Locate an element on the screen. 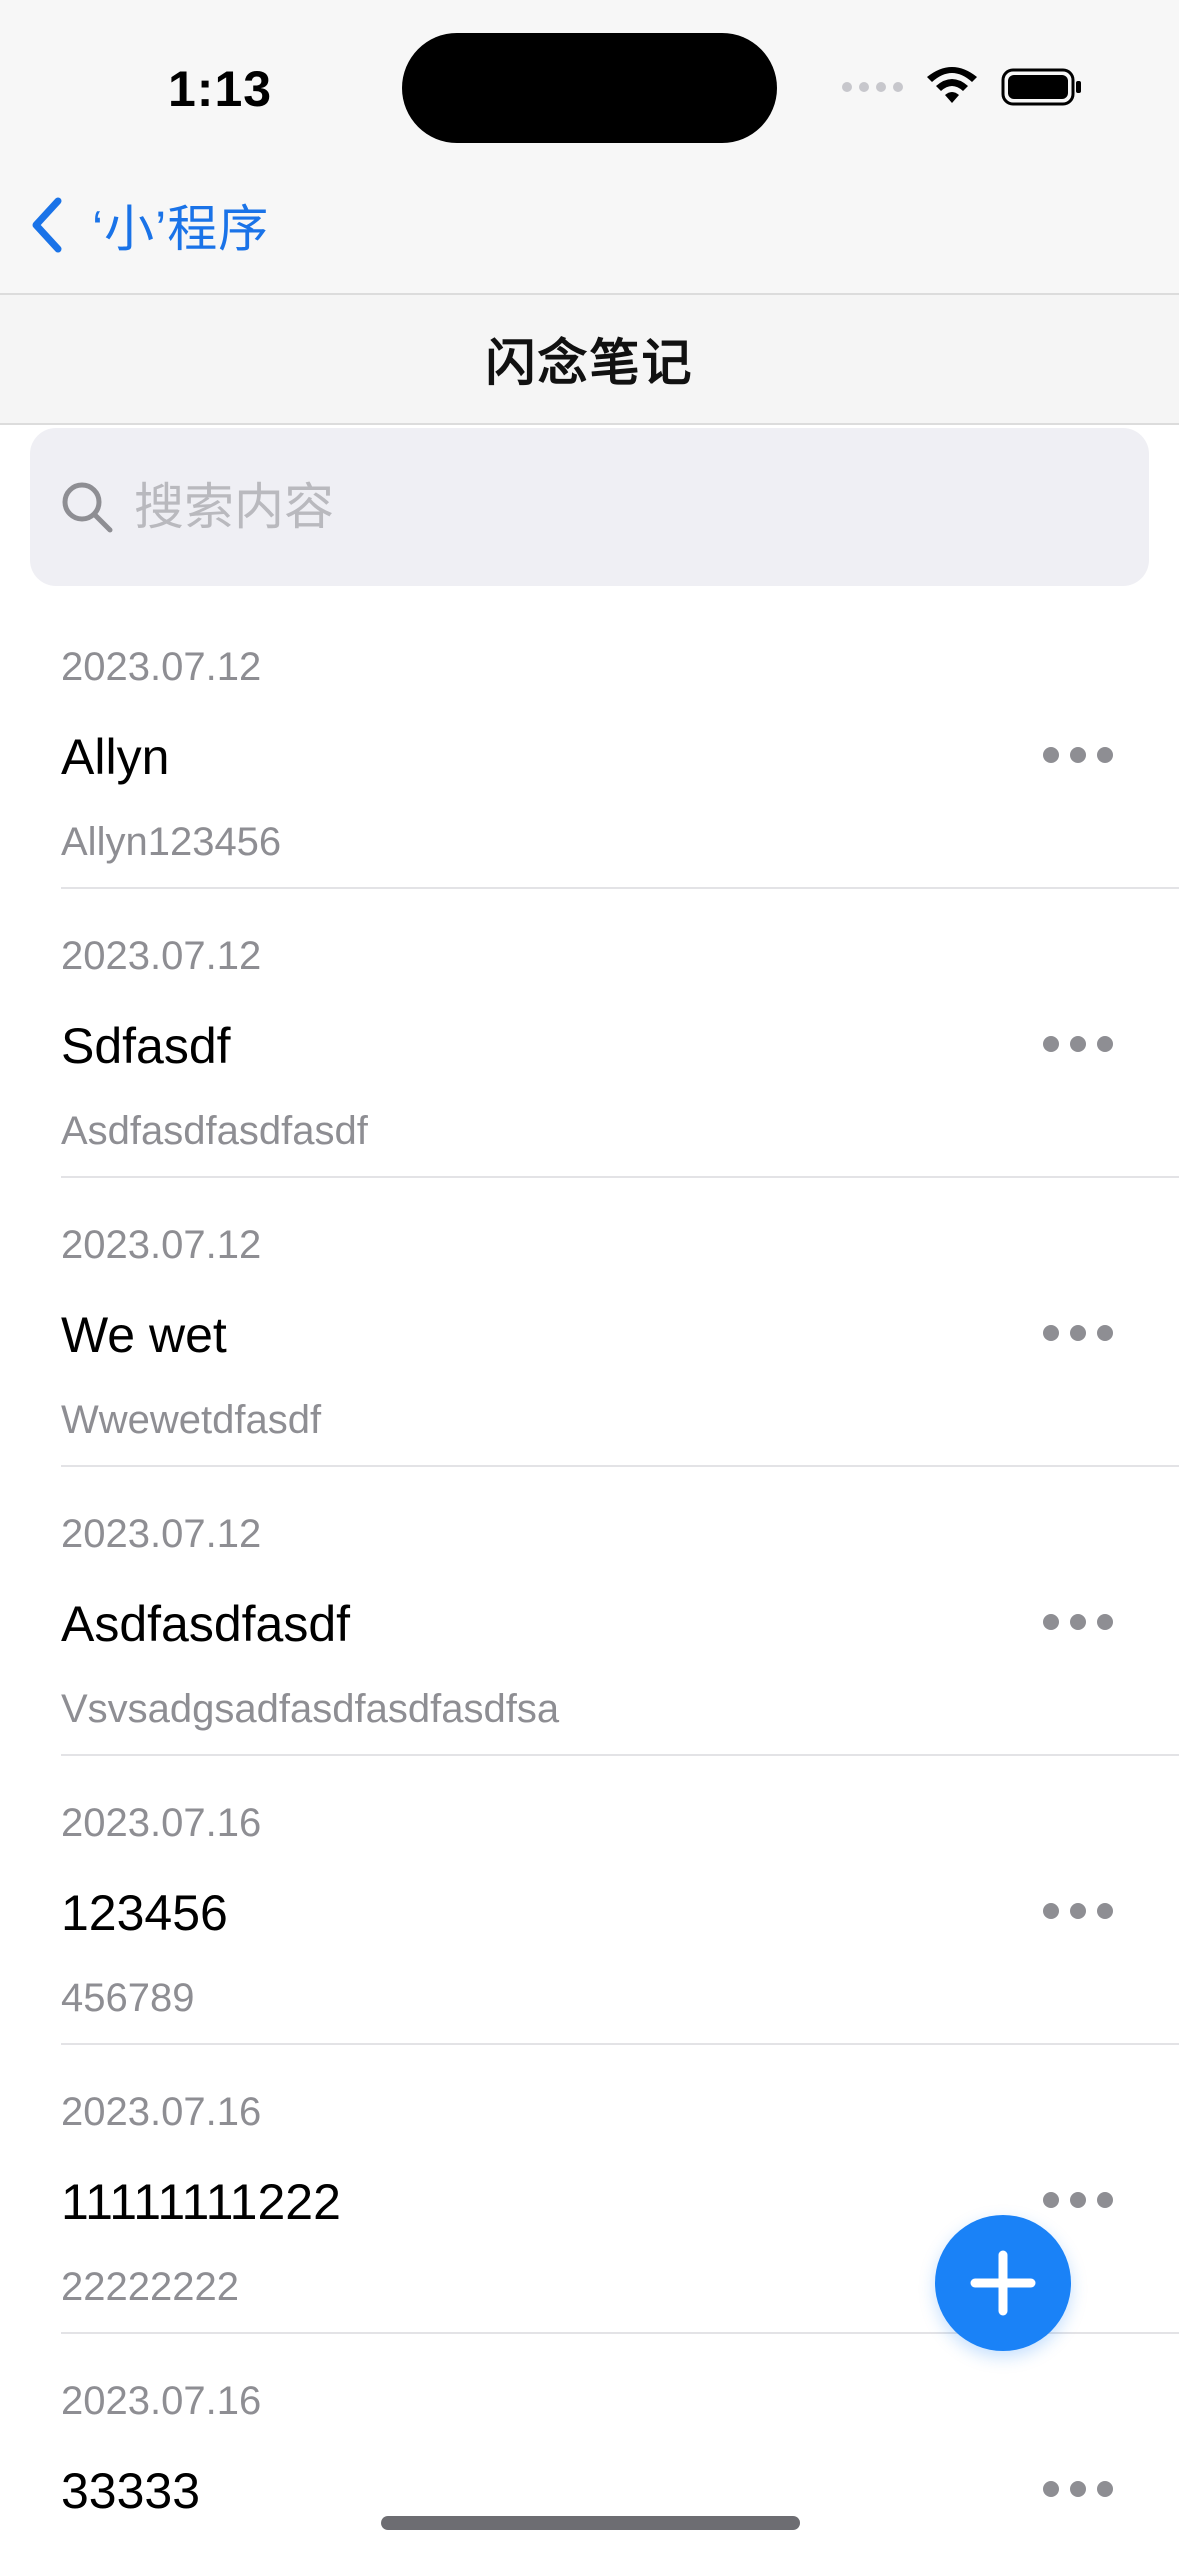  dynamic-island is located at coordinates (589, 88).